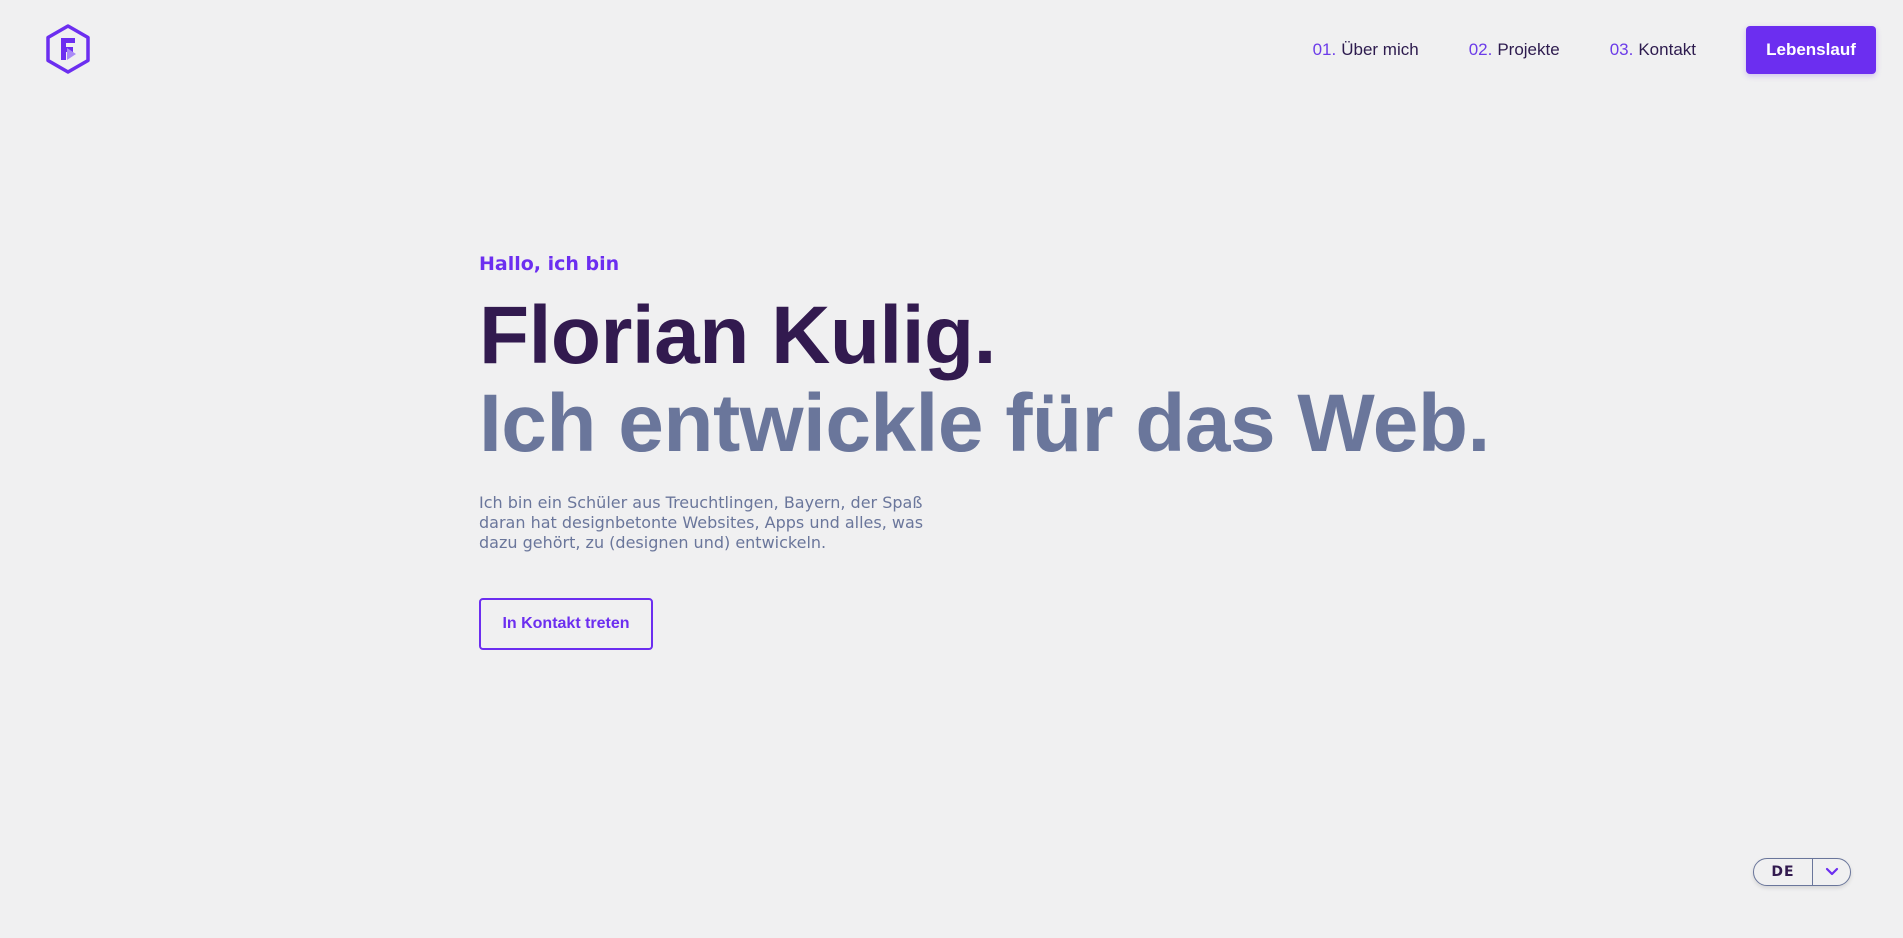 The width and height of the screenshot is (1903, 938). I want to click on language-toggle, so click(1831, 872).